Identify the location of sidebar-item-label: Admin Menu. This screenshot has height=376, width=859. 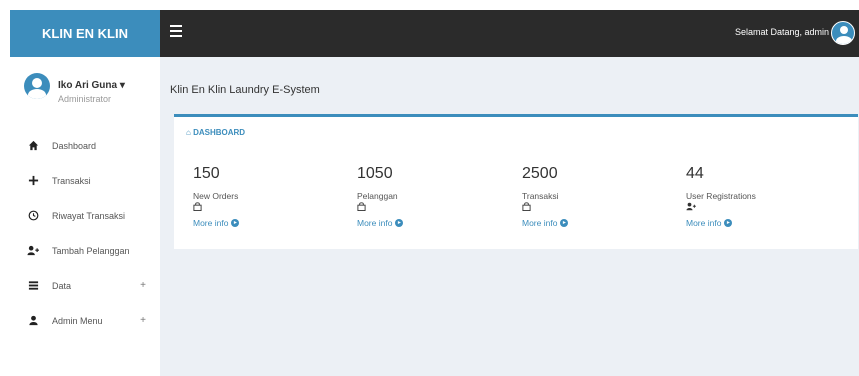
(77, 320).